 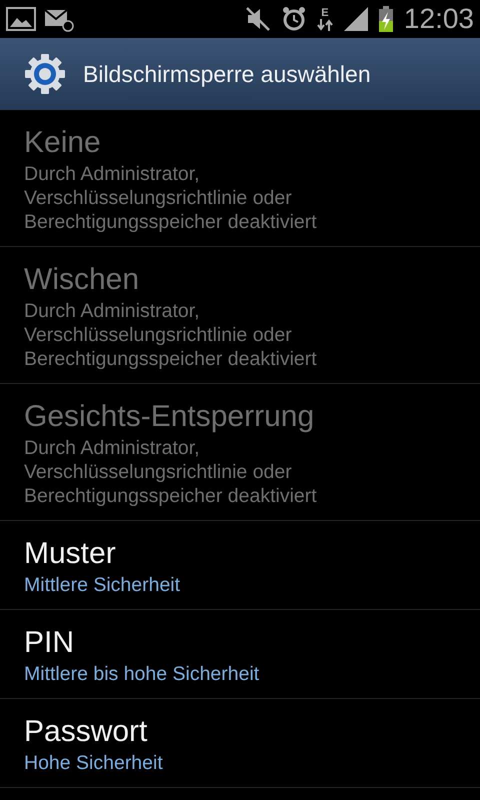 I want to click on screen-title: Bildschirmsperre auswählen, so click(x=227, y=74).